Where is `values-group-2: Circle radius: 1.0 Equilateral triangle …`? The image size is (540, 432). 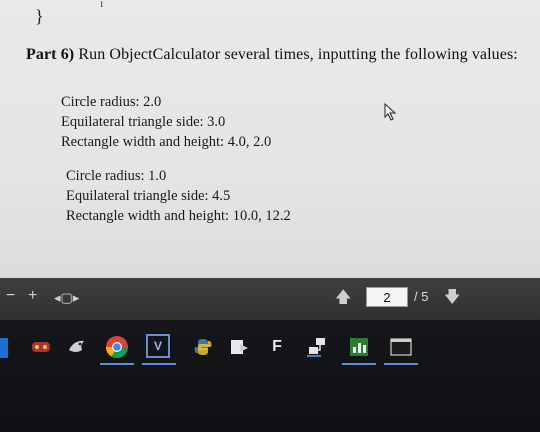 values-group-2: Circle radius: 1.0 Equilateral triangle … is located at coordinates (178, 196).